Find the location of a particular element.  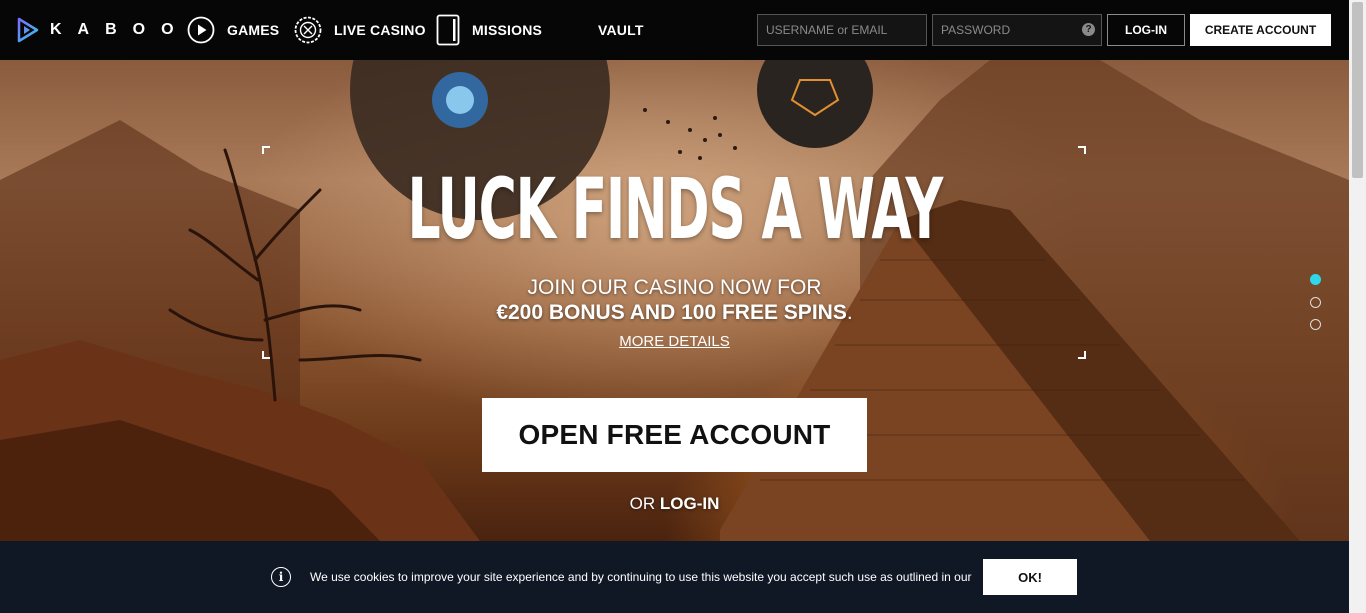

nav-live-casino: LIVE CASINO is located at coordinates (360, 30).